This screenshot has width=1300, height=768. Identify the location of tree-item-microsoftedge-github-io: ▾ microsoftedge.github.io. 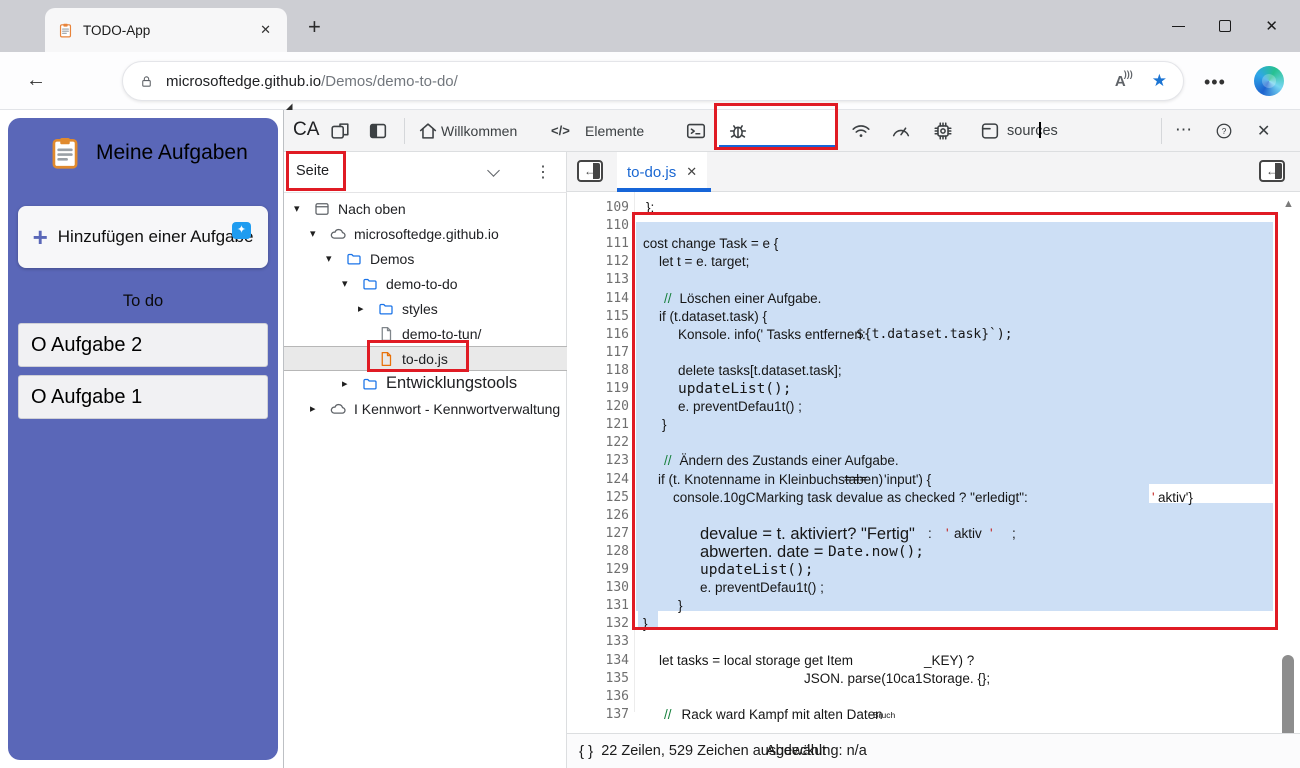
(425, 233).